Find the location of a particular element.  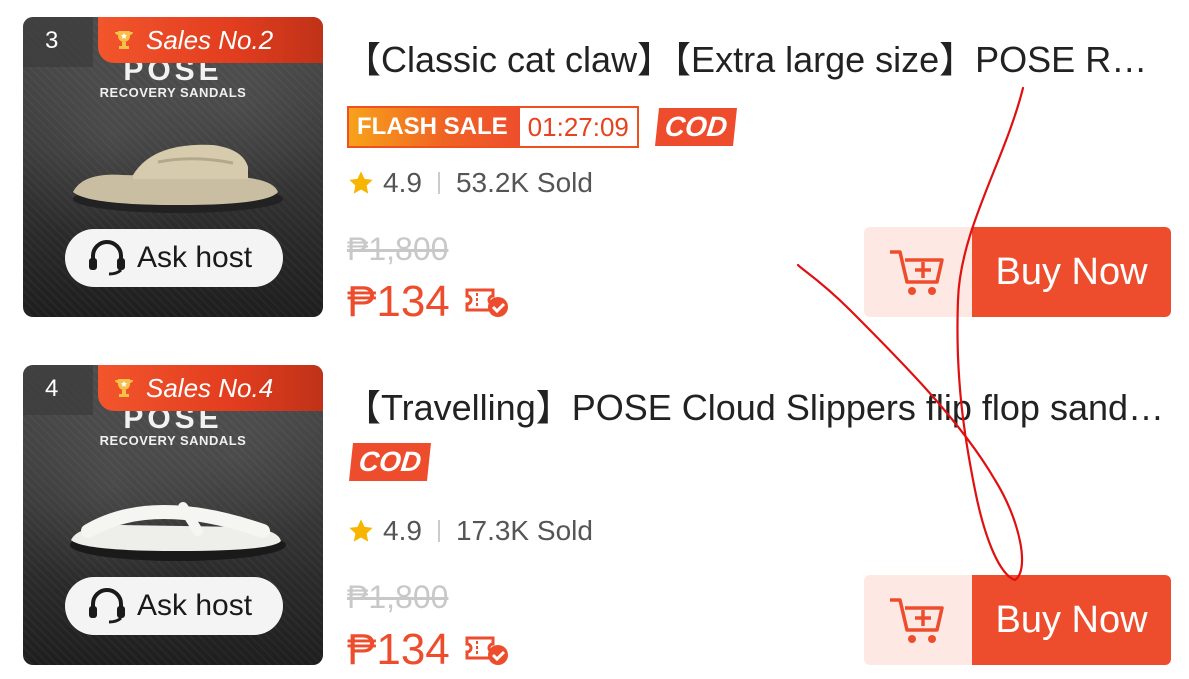

rank-number: 4 is located at coordinates (58, 390).